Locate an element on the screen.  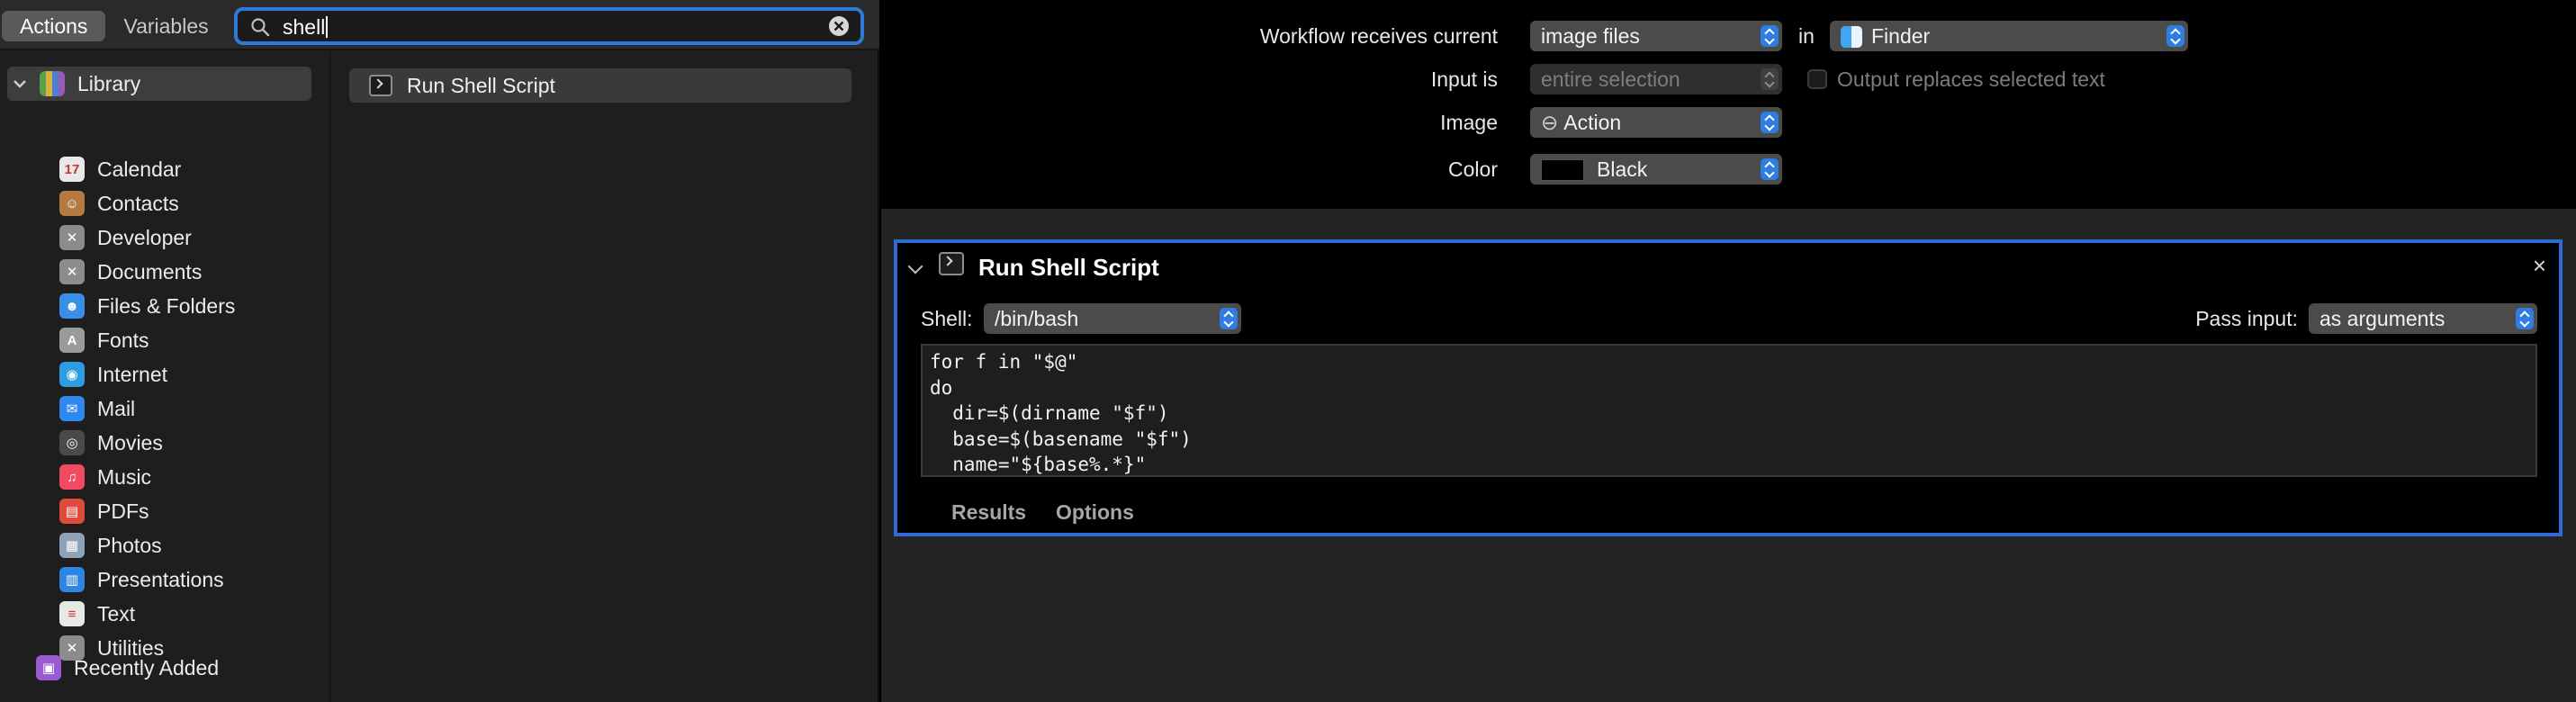
movies-icon: ◎ is located at coordinates (72, 442).